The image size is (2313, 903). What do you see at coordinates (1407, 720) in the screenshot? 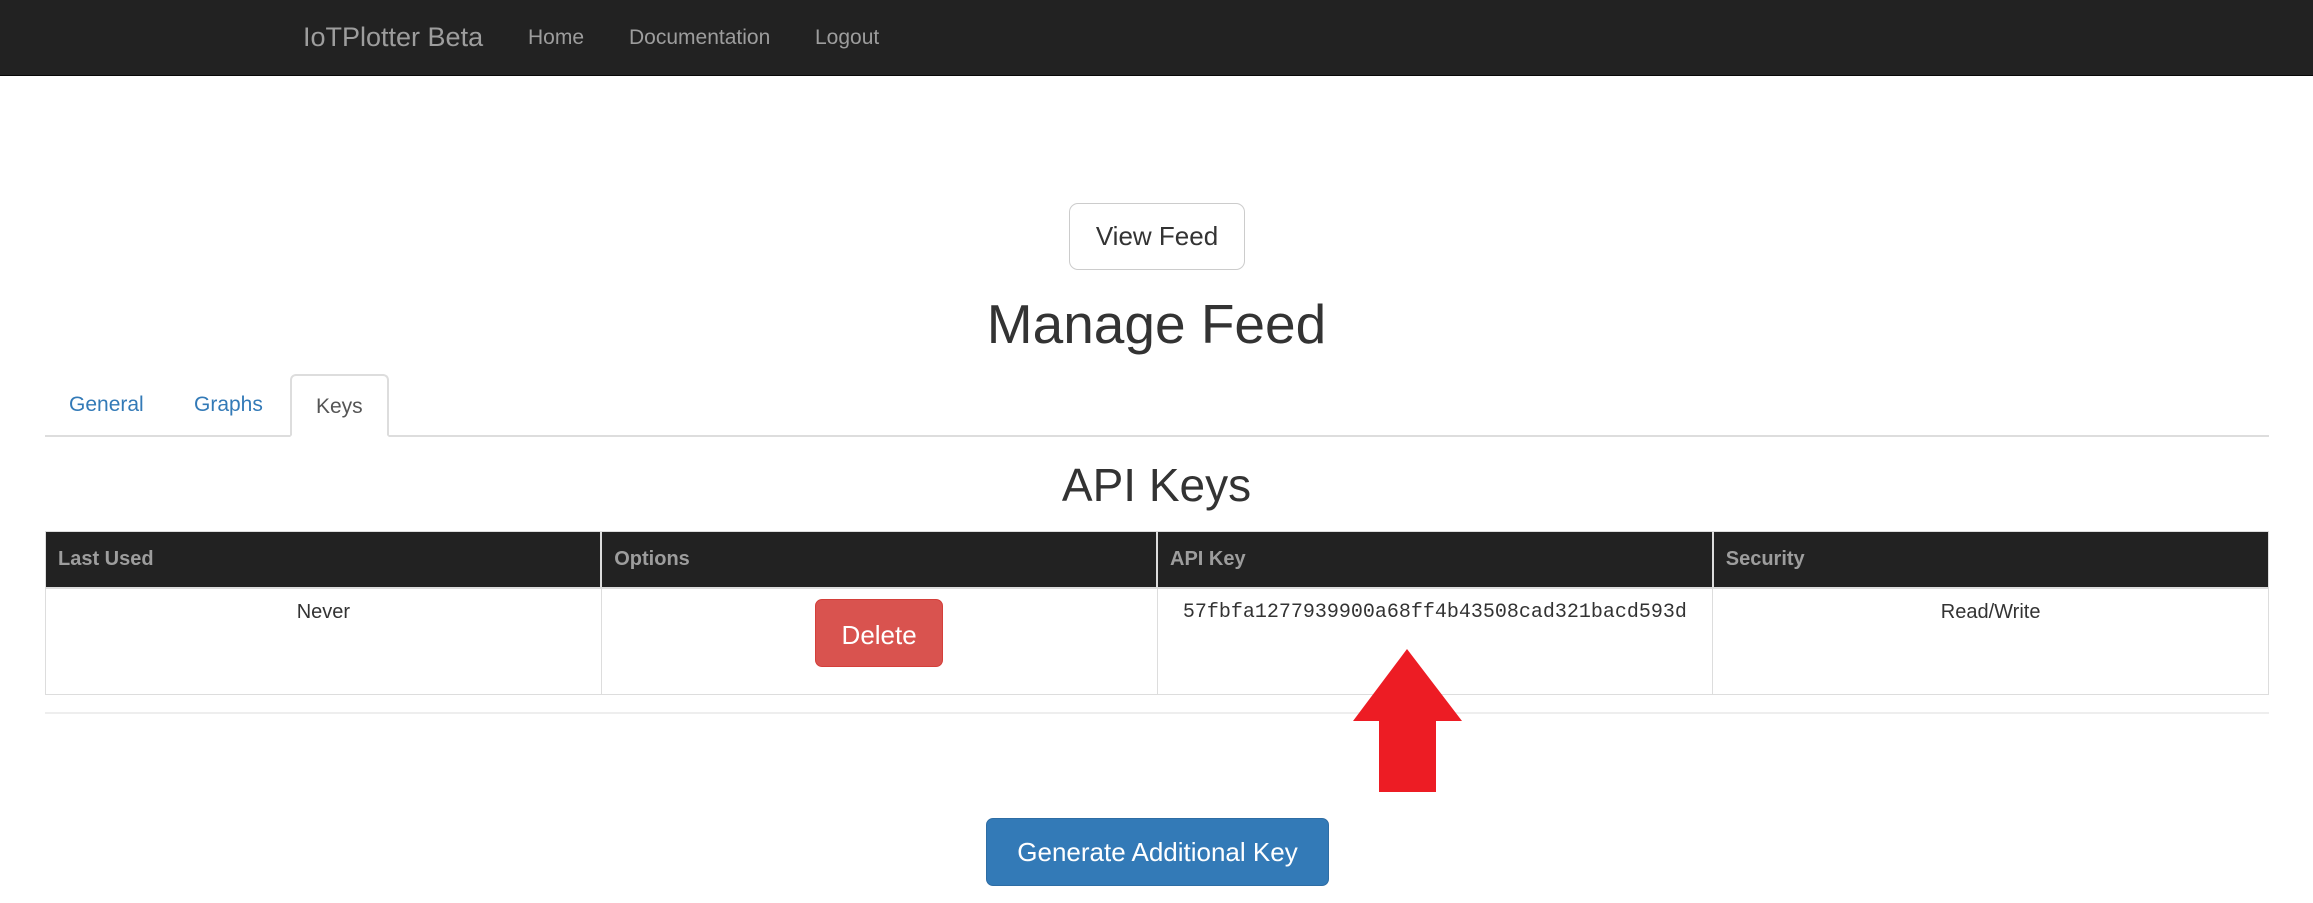
I see `red-arrow-up-icon` at bounding box center [1407, 720].